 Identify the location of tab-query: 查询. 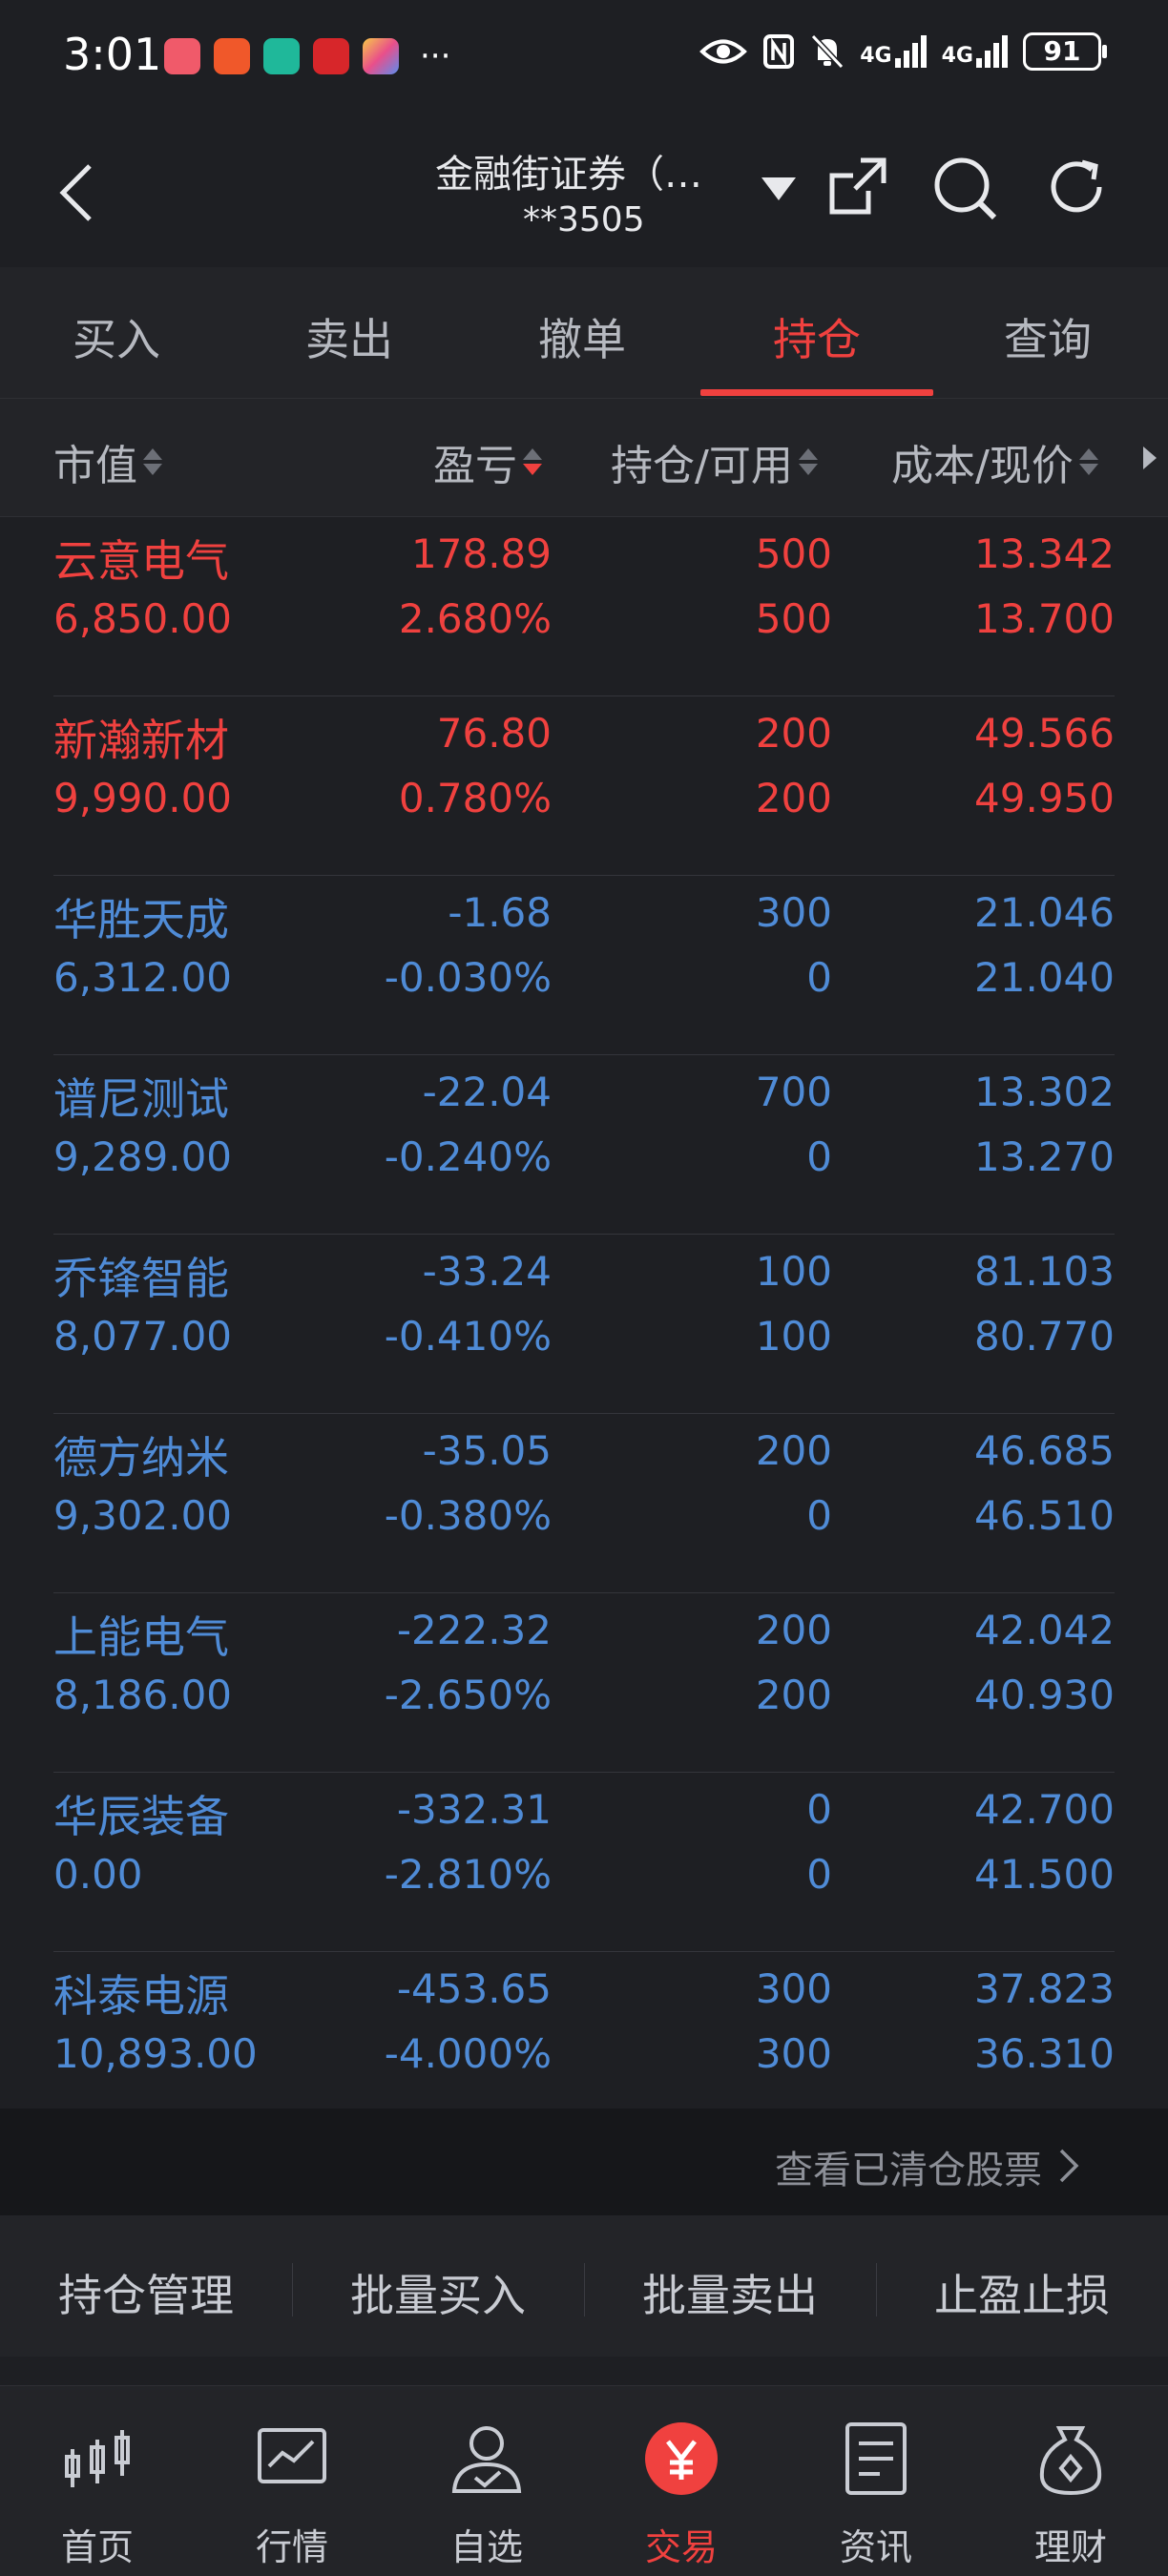
(1047, 336).